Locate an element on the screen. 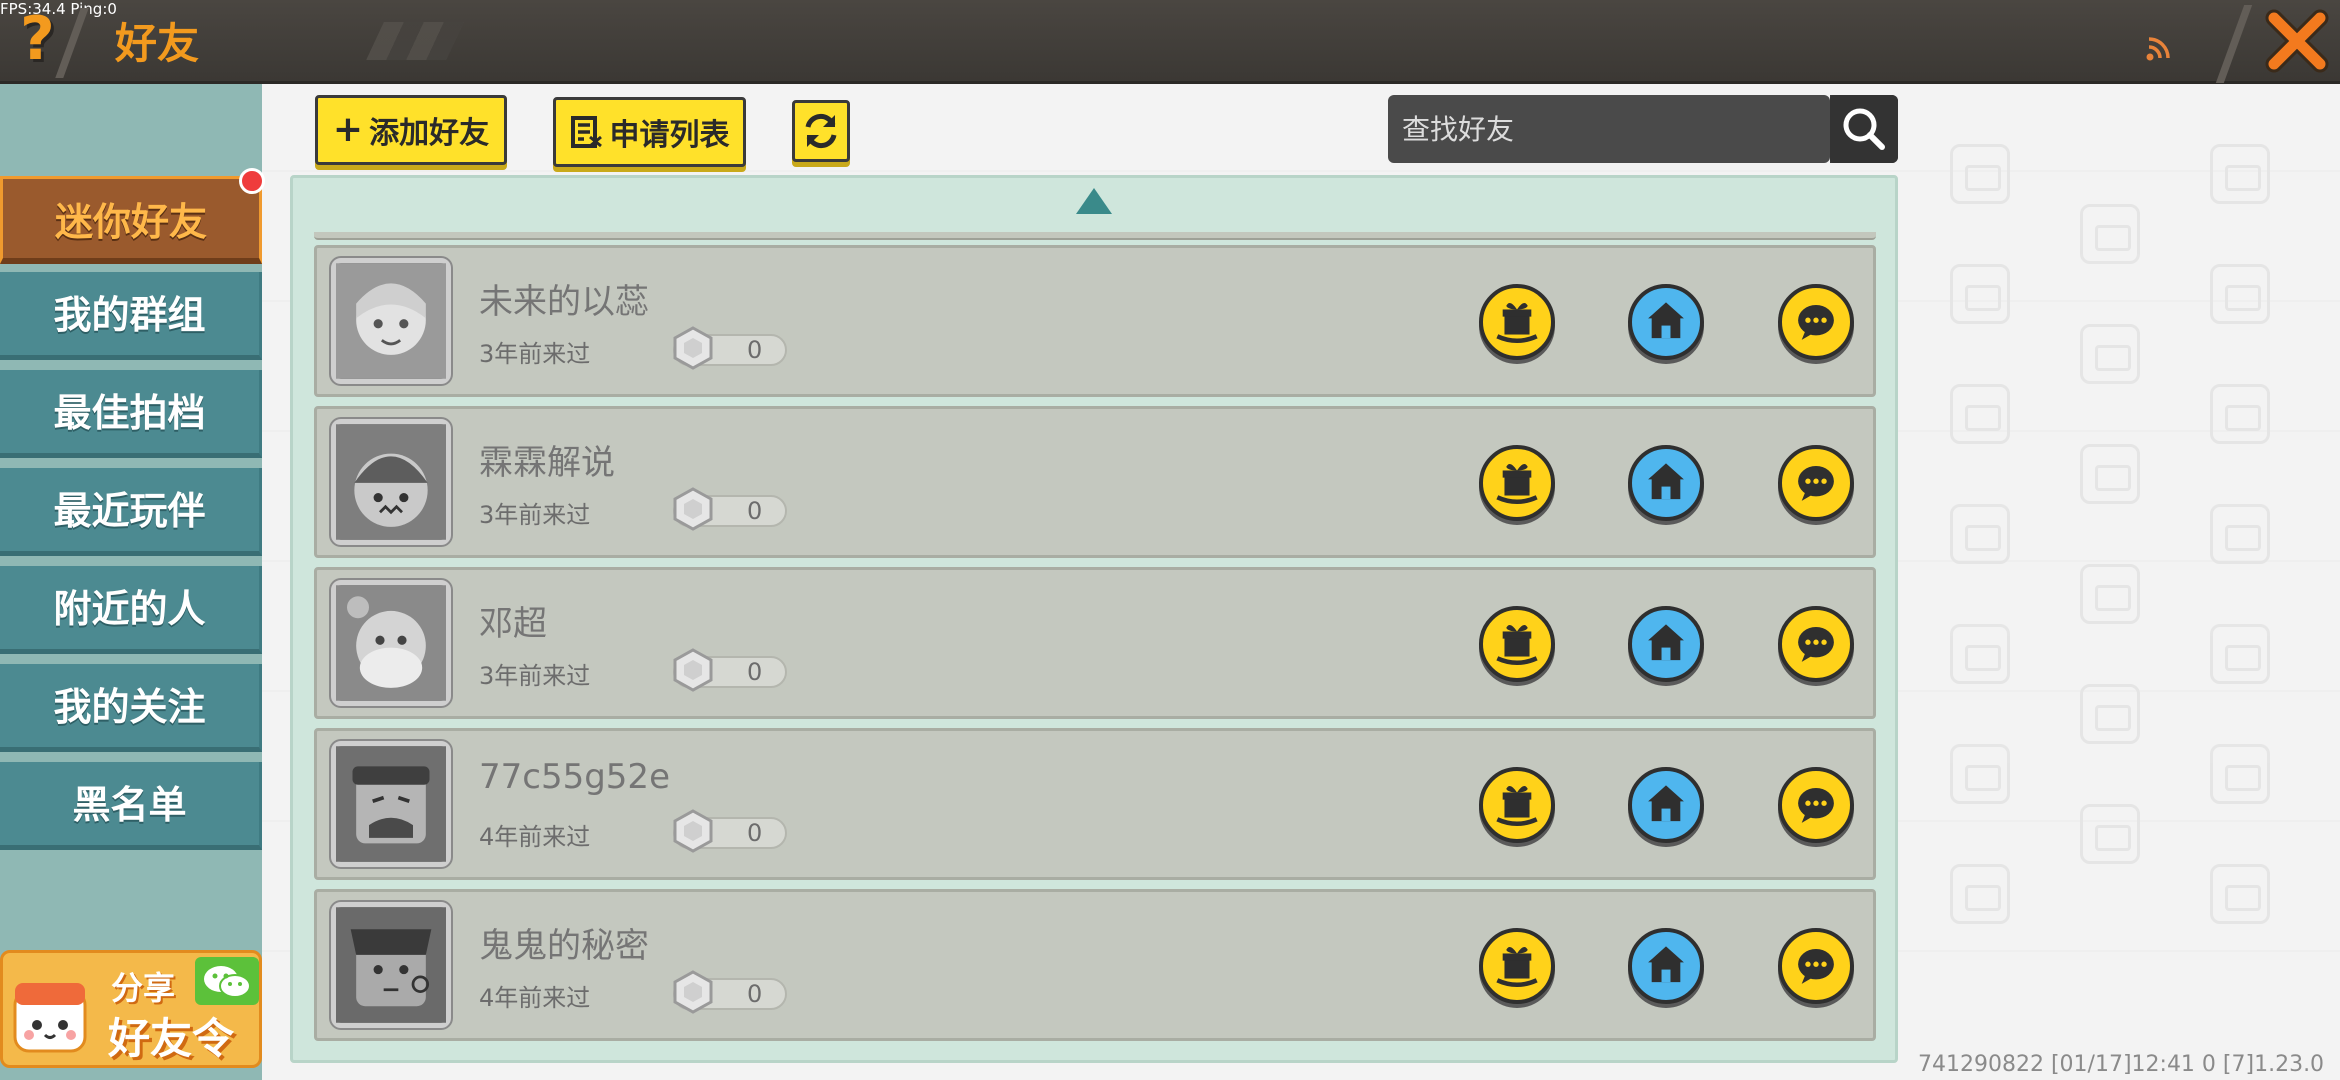 This screenshot has height=1080, width=2340. page-title: 好友 is located at coordinates (157, 43).